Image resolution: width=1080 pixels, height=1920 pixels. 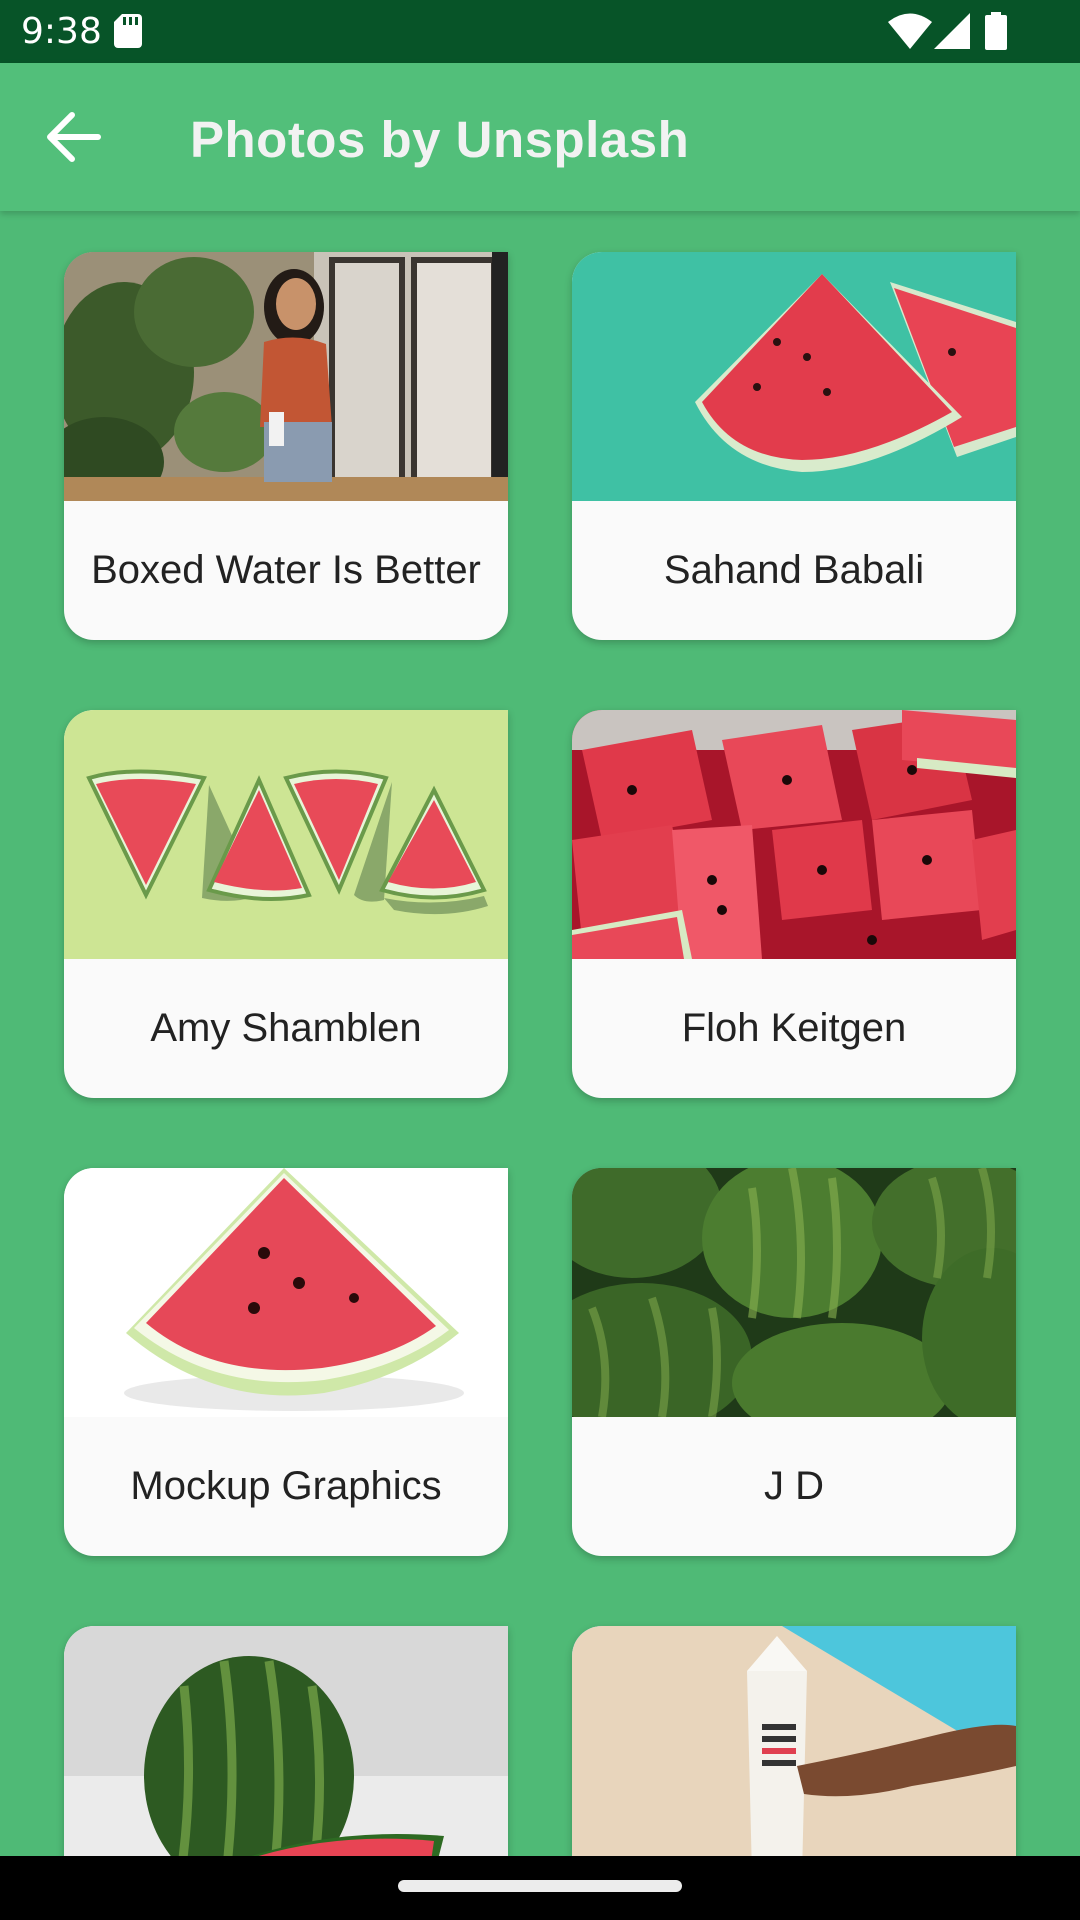 I want to click on photo-card: Sahand Babali, so click(x=794, y=446).